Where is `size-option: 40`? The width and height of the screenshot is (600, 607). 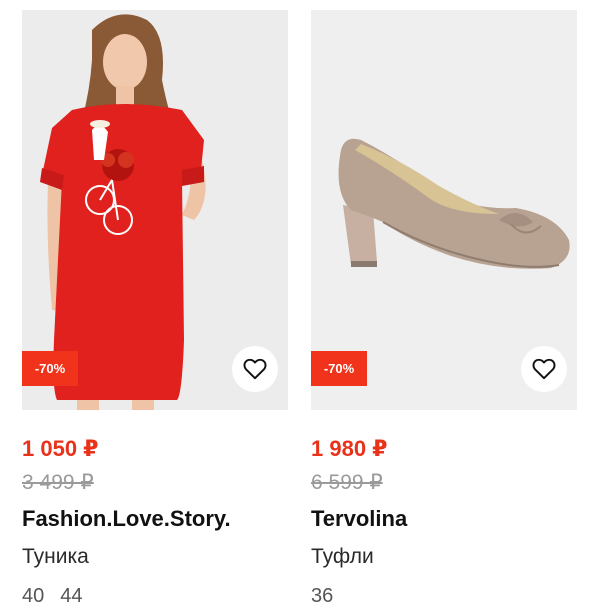
size-option: 40 is located at coordinates (33, 596).